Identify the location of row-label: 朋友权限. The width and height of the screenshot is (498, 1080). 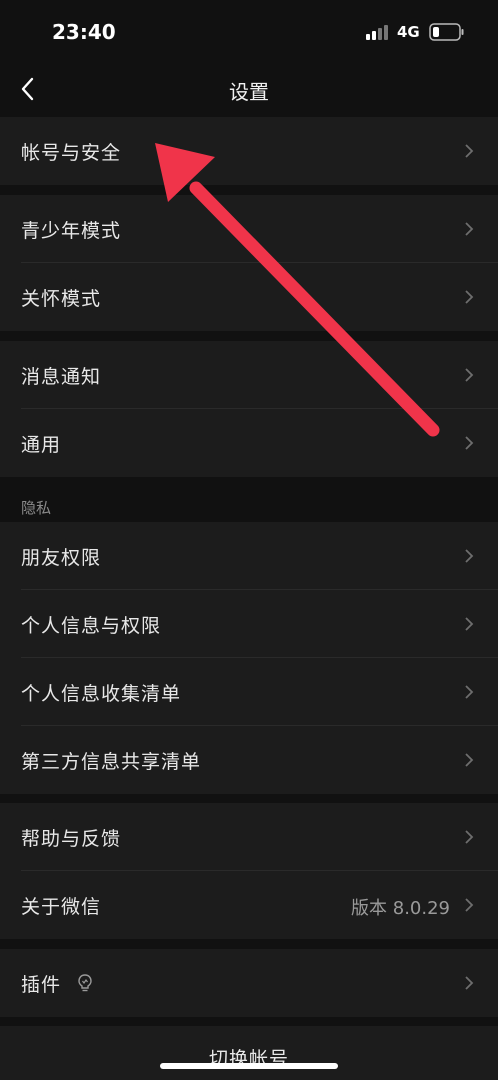
(61, 558).